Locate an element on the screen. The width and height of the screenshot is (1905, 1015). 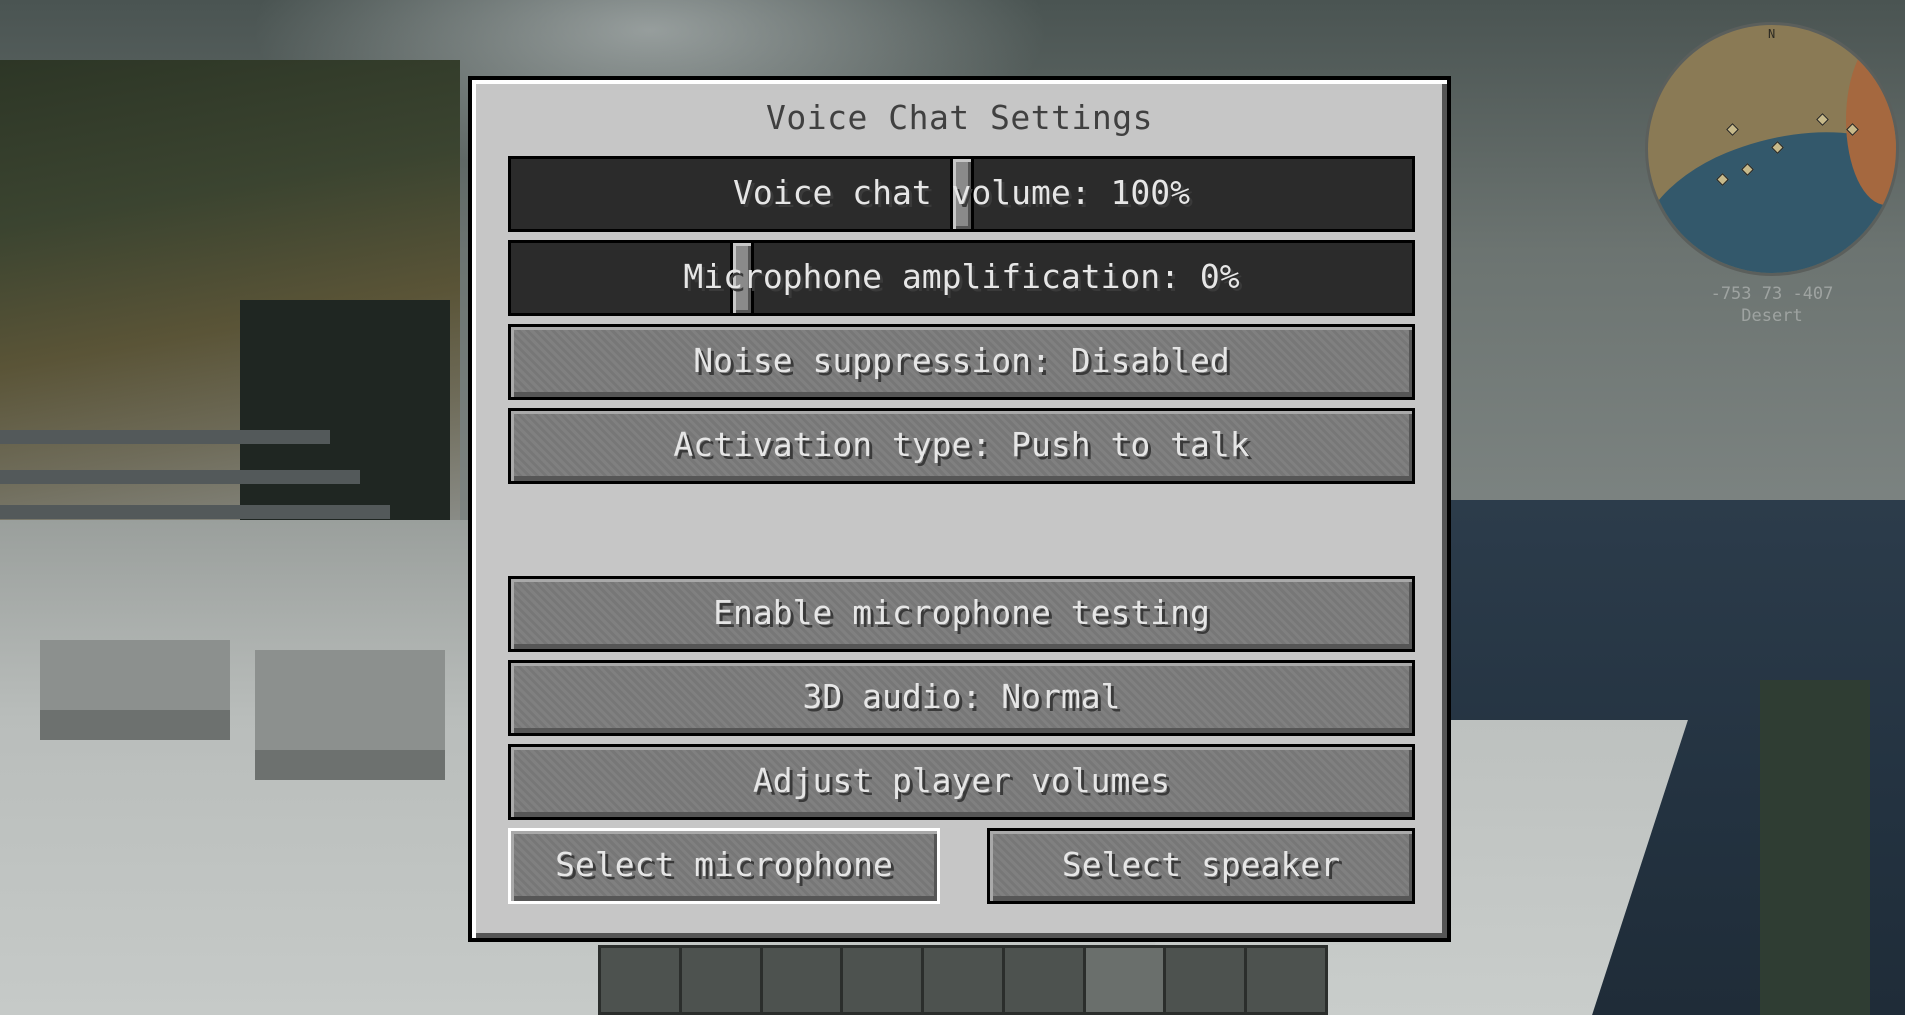
microphone-amplification-slider: Microphone amplification: 0% is located at coordinates (961, 278).